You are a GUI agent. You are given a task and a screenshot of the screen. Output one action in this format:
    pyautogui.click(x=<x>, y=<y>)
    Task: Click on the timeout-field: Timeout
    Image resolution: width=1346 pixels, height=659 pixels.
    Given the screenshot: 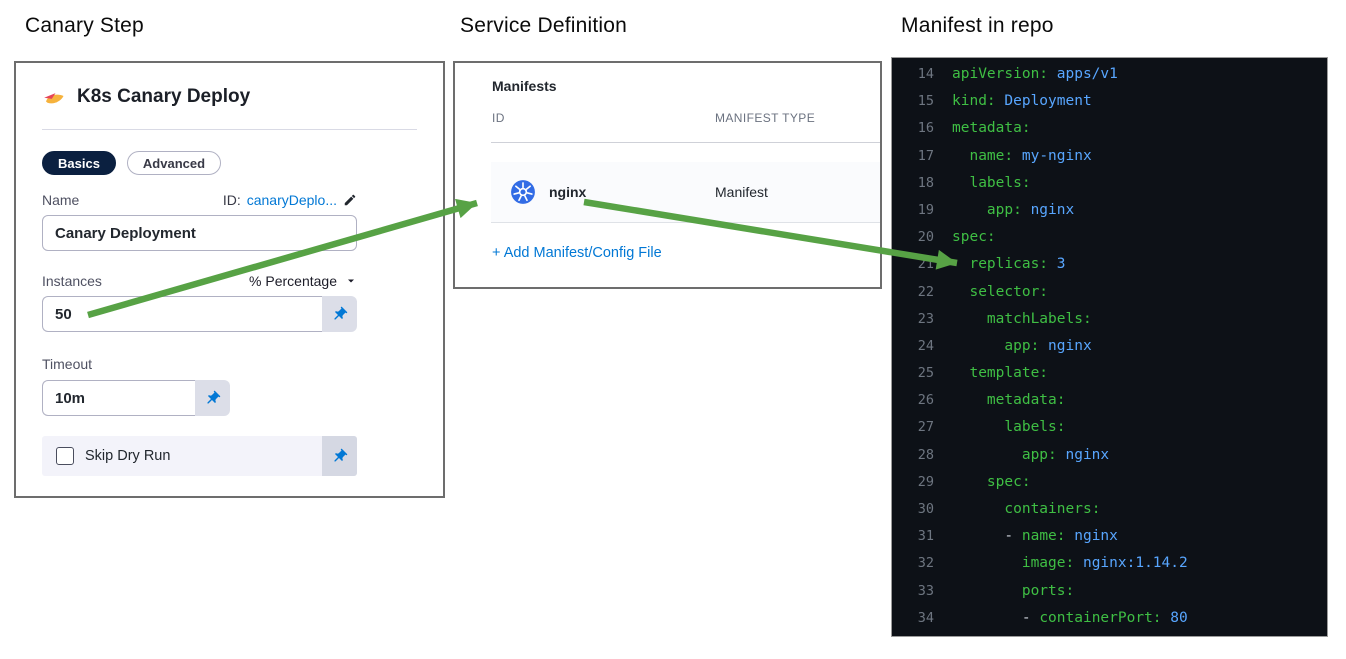 What is the action you would take?
    pyautogui.click(x=199, y=386)
    